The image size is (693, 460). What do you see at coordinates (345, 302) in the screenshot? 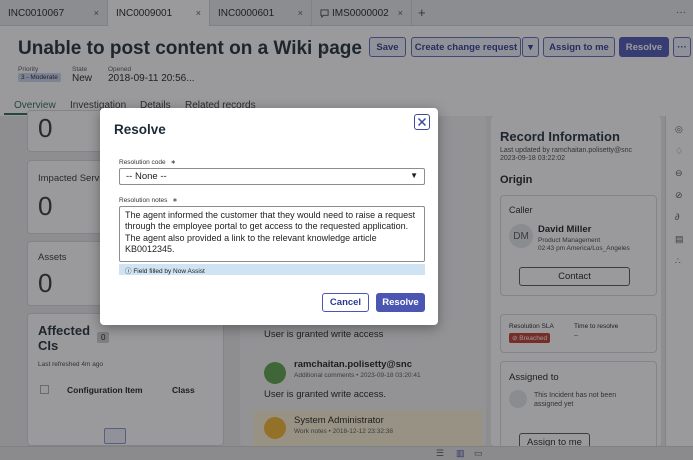
I see `cancel-button: Cancel` at bounding box center [345, 302].